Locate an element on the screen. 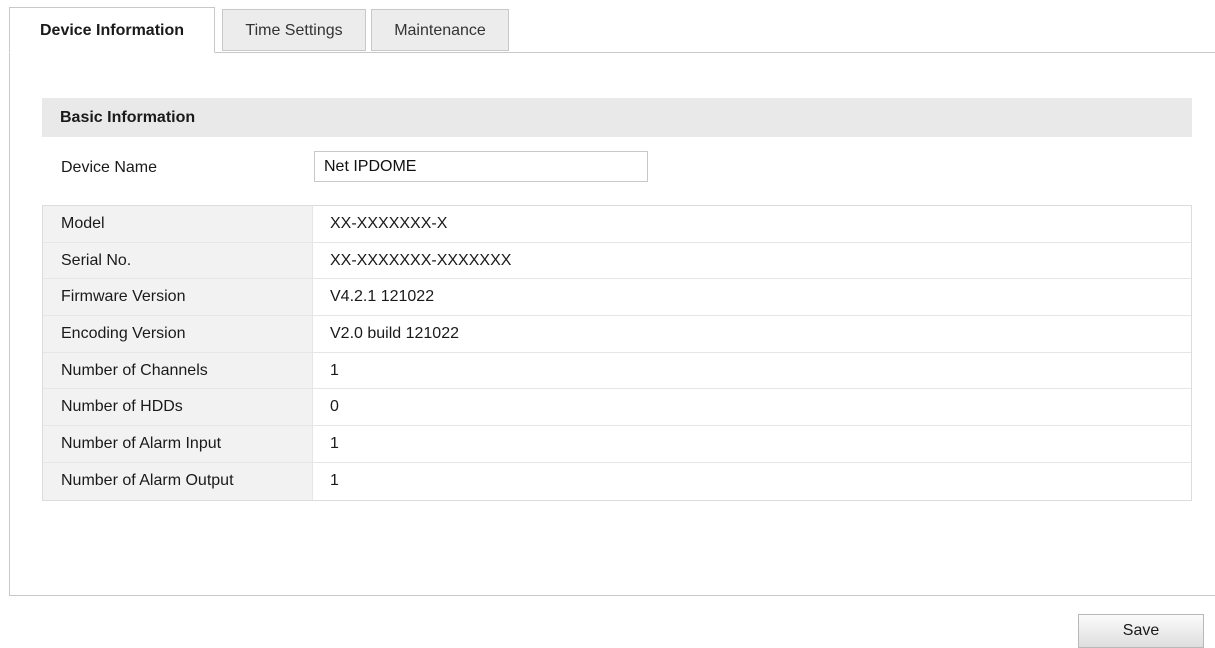 This screenshot has height=648, width=1215. info-row-encoding-version: Encoding Version V2.0 build 121022 is located at coordinates (617, 334).